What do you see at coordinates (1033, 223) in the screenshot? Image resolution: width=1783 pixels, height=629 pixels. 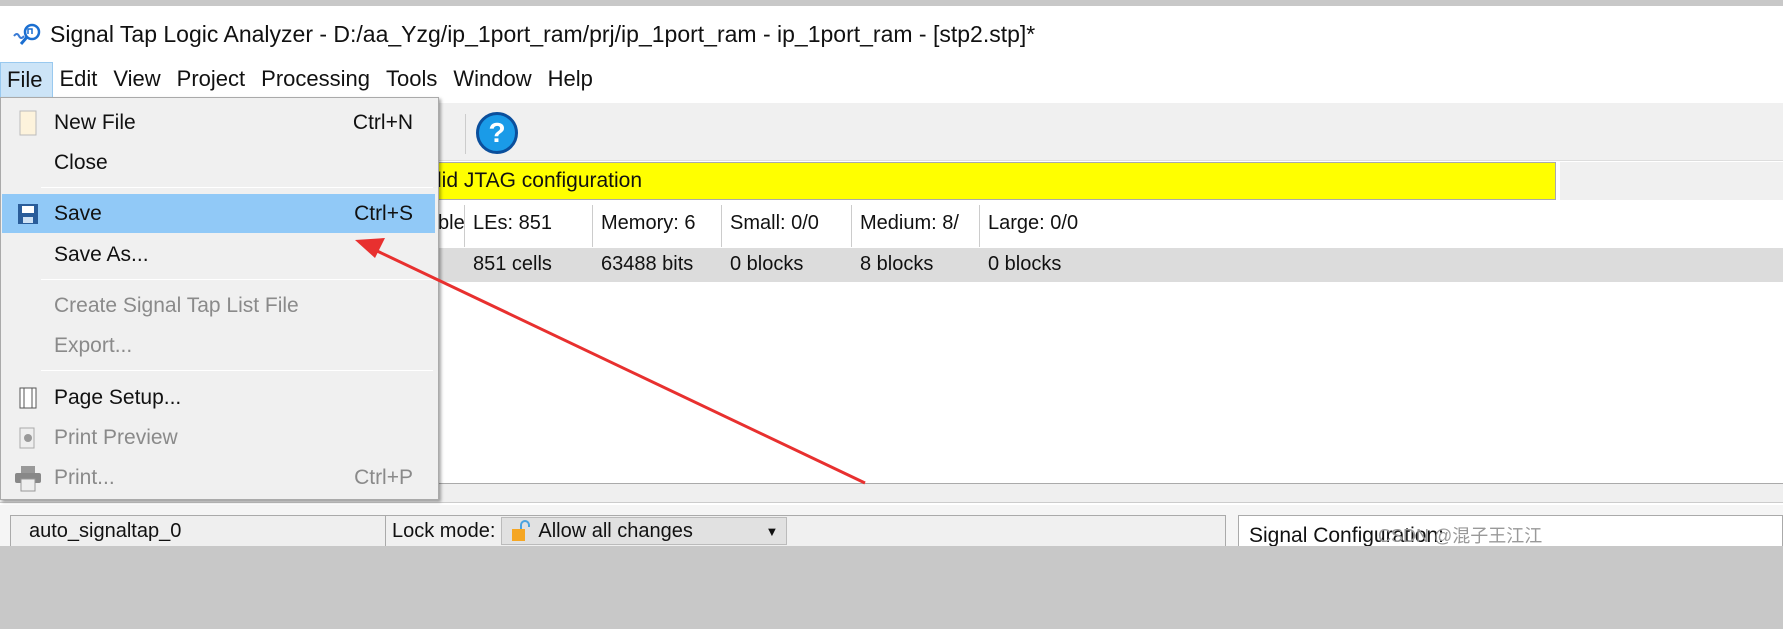 I see `stat-header-large: Large: 0/0` at bounding box center [1033, 223].